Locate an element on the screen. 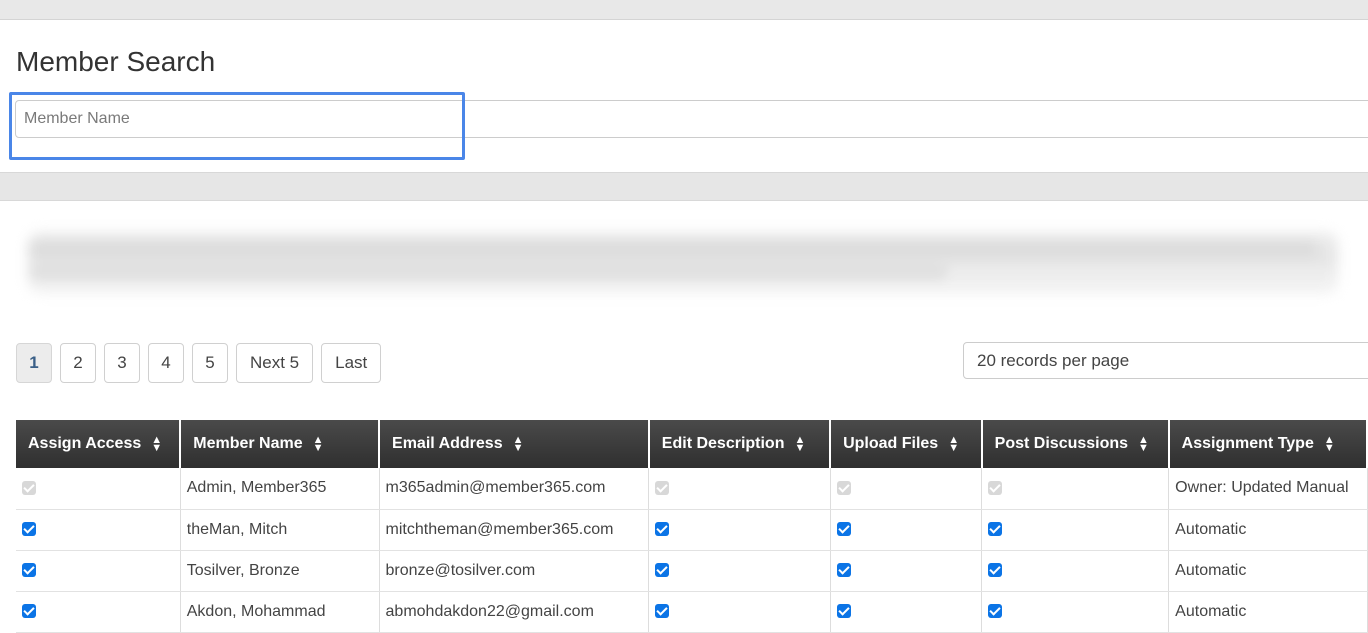 Image resolution: width=1368 pixels, height=633 pixels. page-title: Member Search is located at coordinates (116, 61).